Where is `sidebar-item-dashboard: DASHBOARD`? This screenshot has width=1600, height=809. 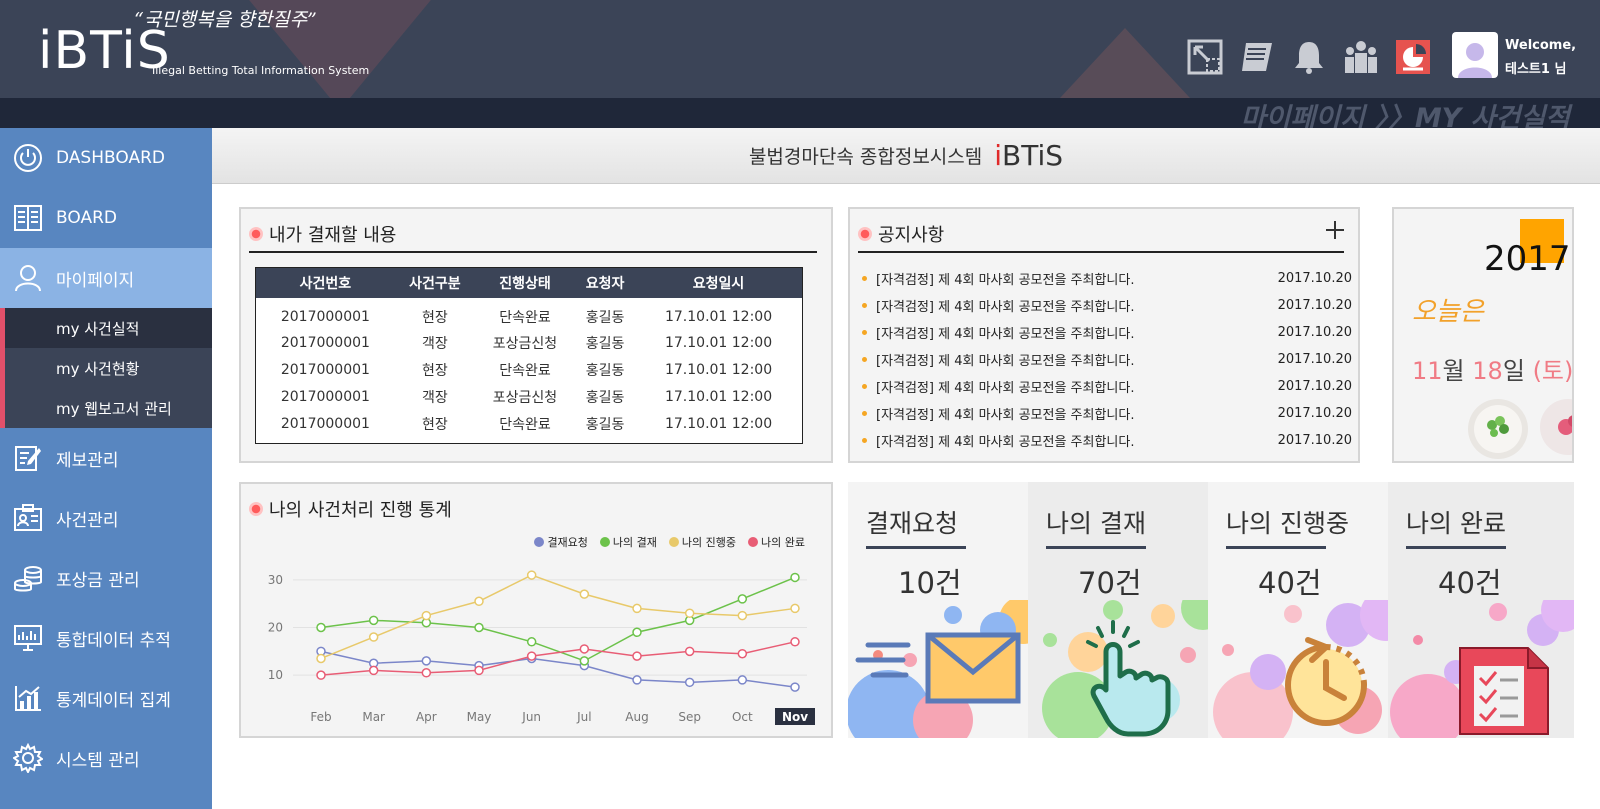
sidebar-item-dashboard: DASHBOARD is located at coordinates (106, 158).